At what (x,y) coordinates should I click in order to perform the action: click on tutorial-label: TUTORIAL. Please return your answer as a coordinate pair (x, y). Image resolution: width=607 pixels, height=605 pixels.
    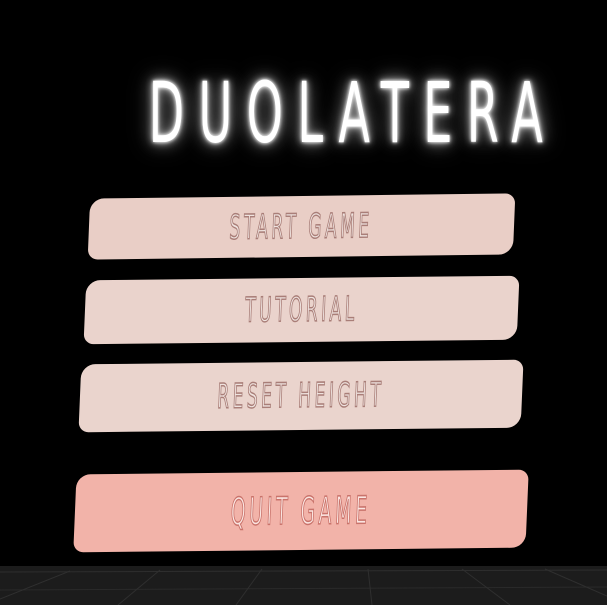
    Looking at the image, I should click on (301, 310).